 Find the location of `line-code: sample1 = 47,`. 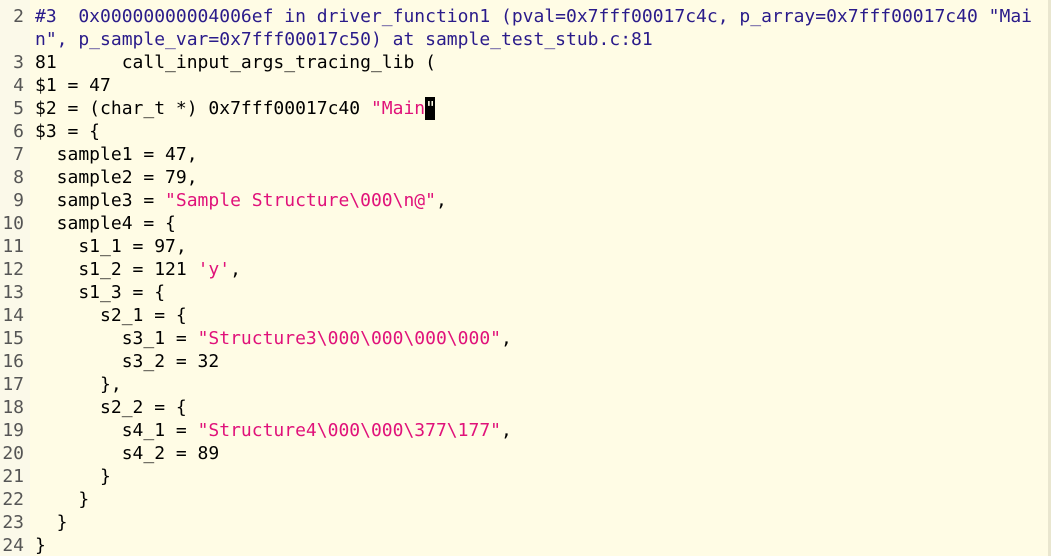

line-code: sample1 = 47, is located at coordinates (116, 154).